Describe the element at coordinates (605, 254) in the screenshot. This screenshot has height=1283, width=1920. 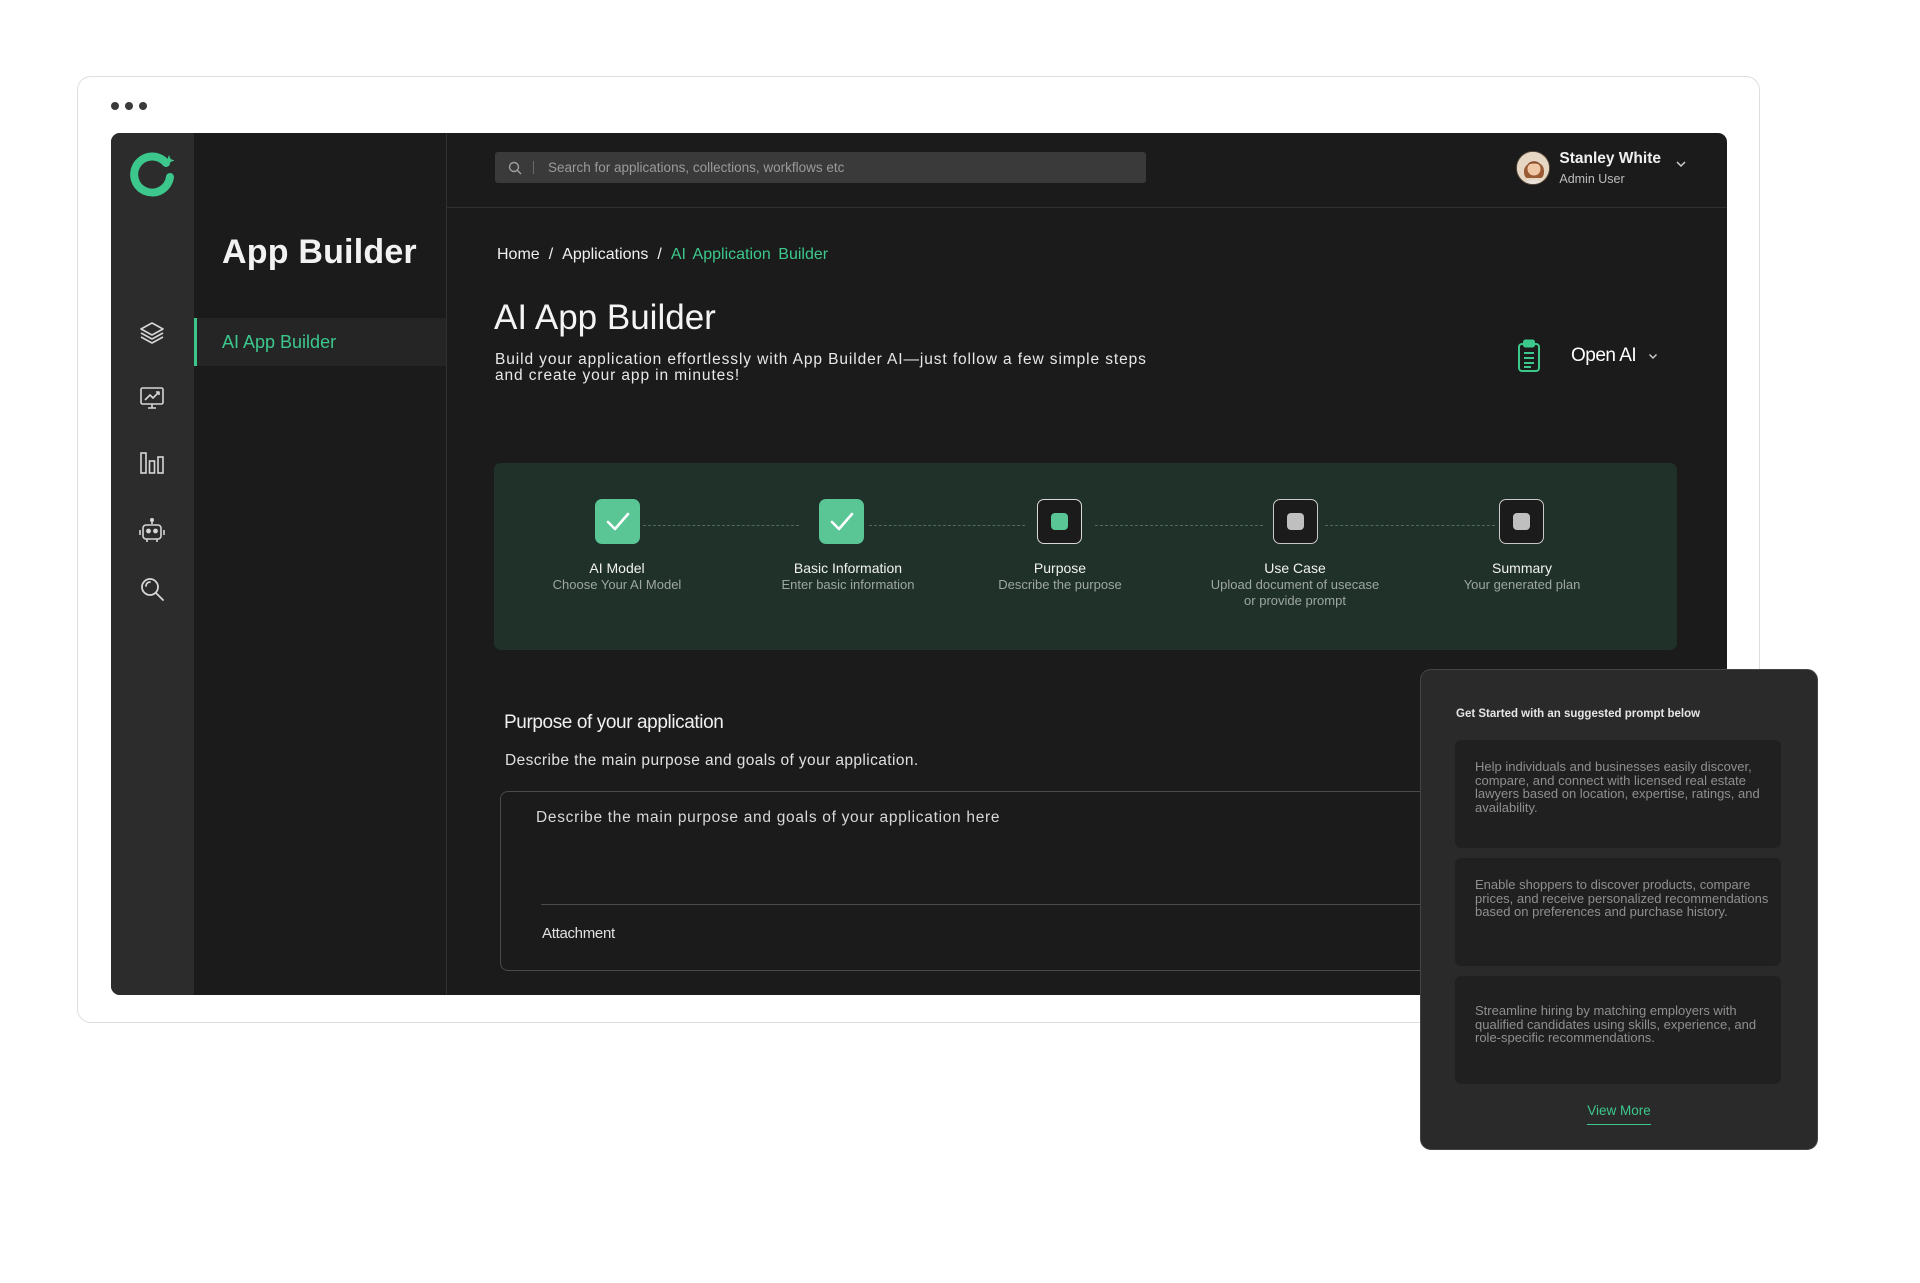
I see `breadcrumb-applications: Applications` at that location.